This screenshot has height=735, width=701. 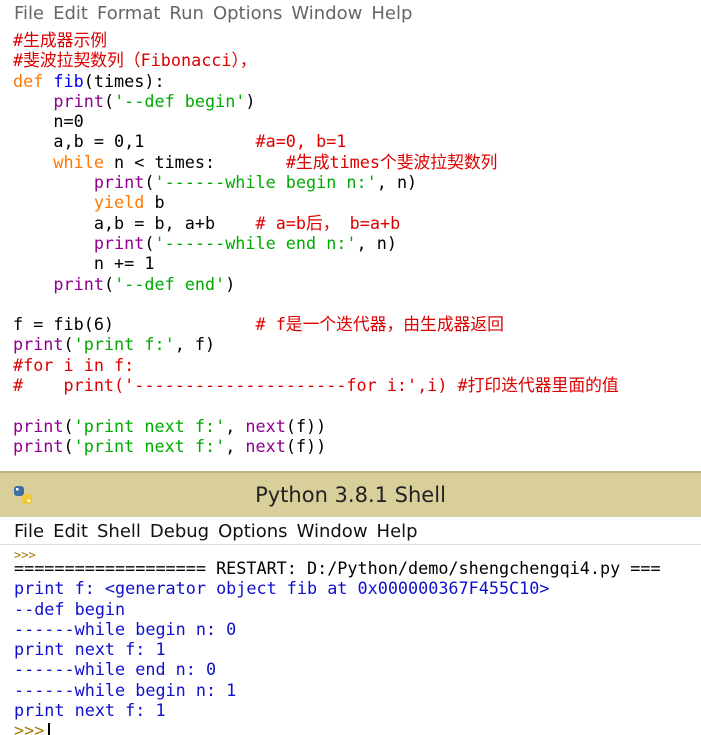 What do you see at coordinates (255, 182) in the screenshot?
I see `code-line: print('------while begin n:', n)` at bounding box center [255, 182].